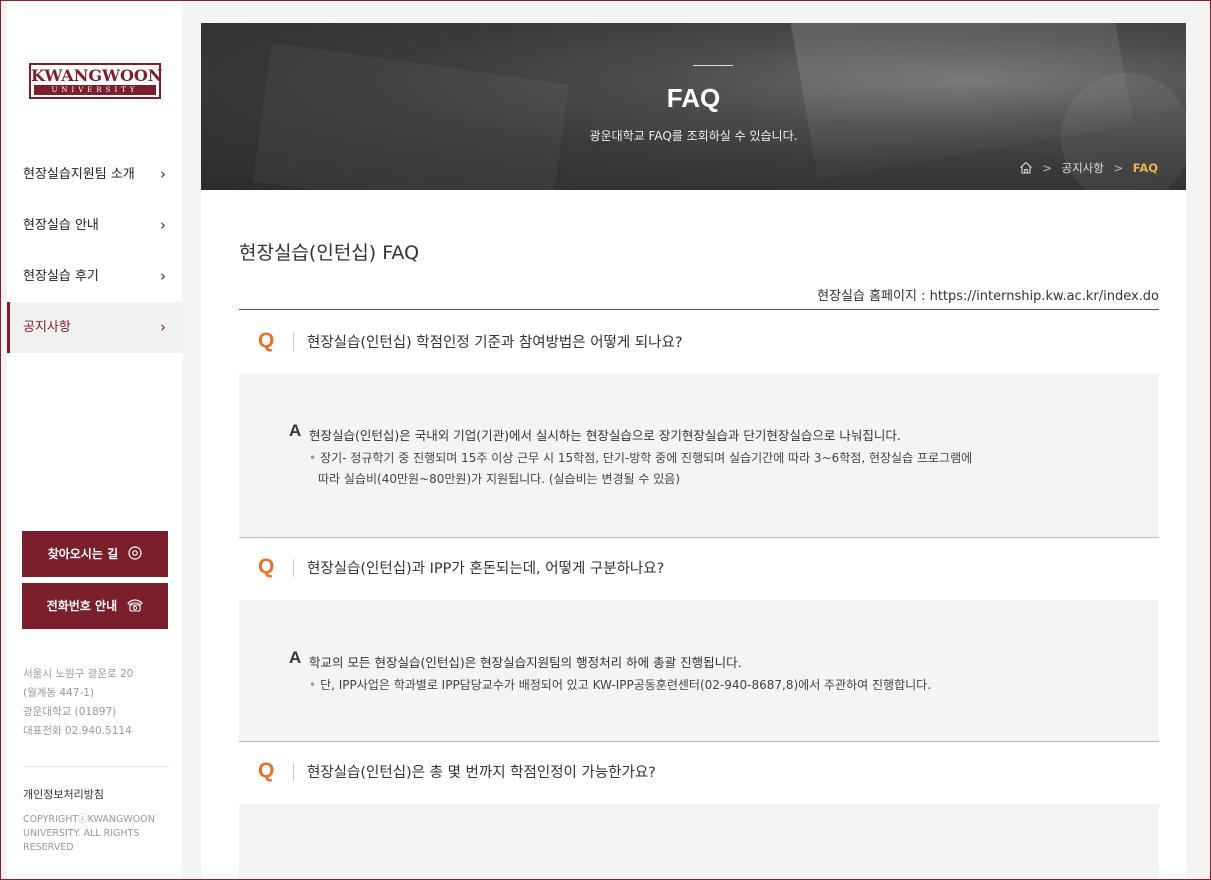 This screenshot has width=1211, height=880. I want to click on location-pin-icon, so click(135, 554).